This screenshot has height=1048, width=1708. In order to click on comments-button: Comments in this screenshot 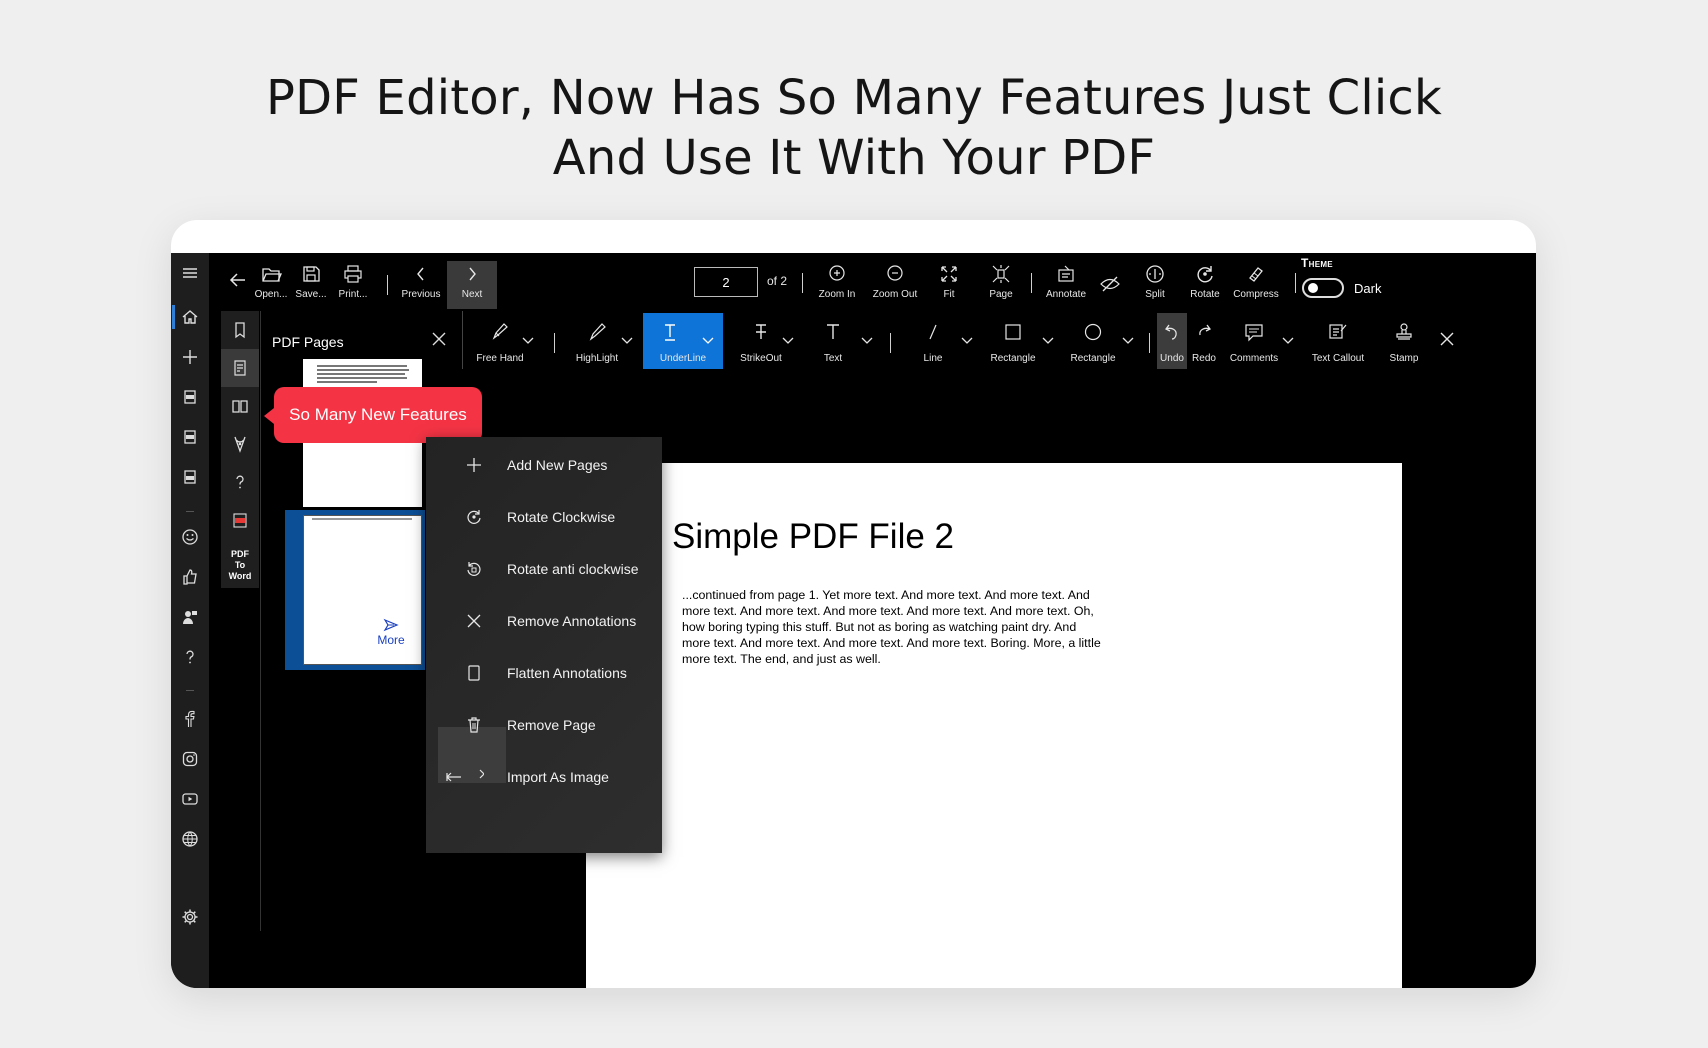, I will do `click(1254, 341)`.